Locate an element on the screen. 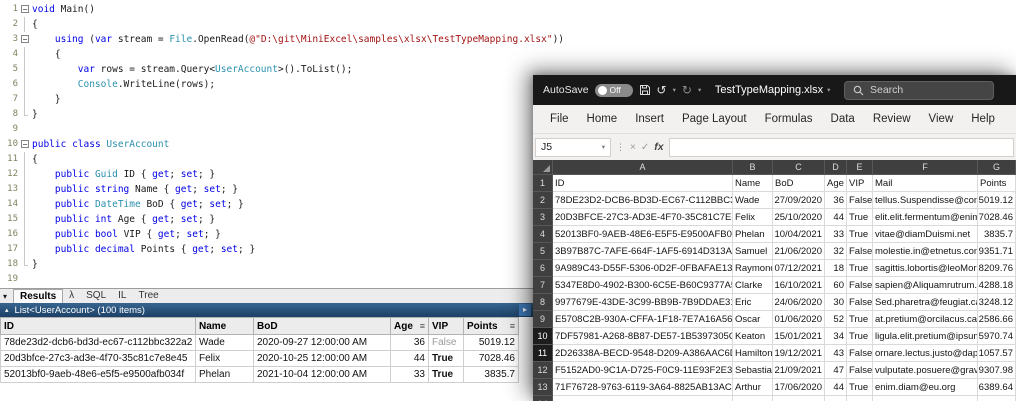 This screenshot has width=1016, height=401. cell: 33 is located at coordinates (836, 234).